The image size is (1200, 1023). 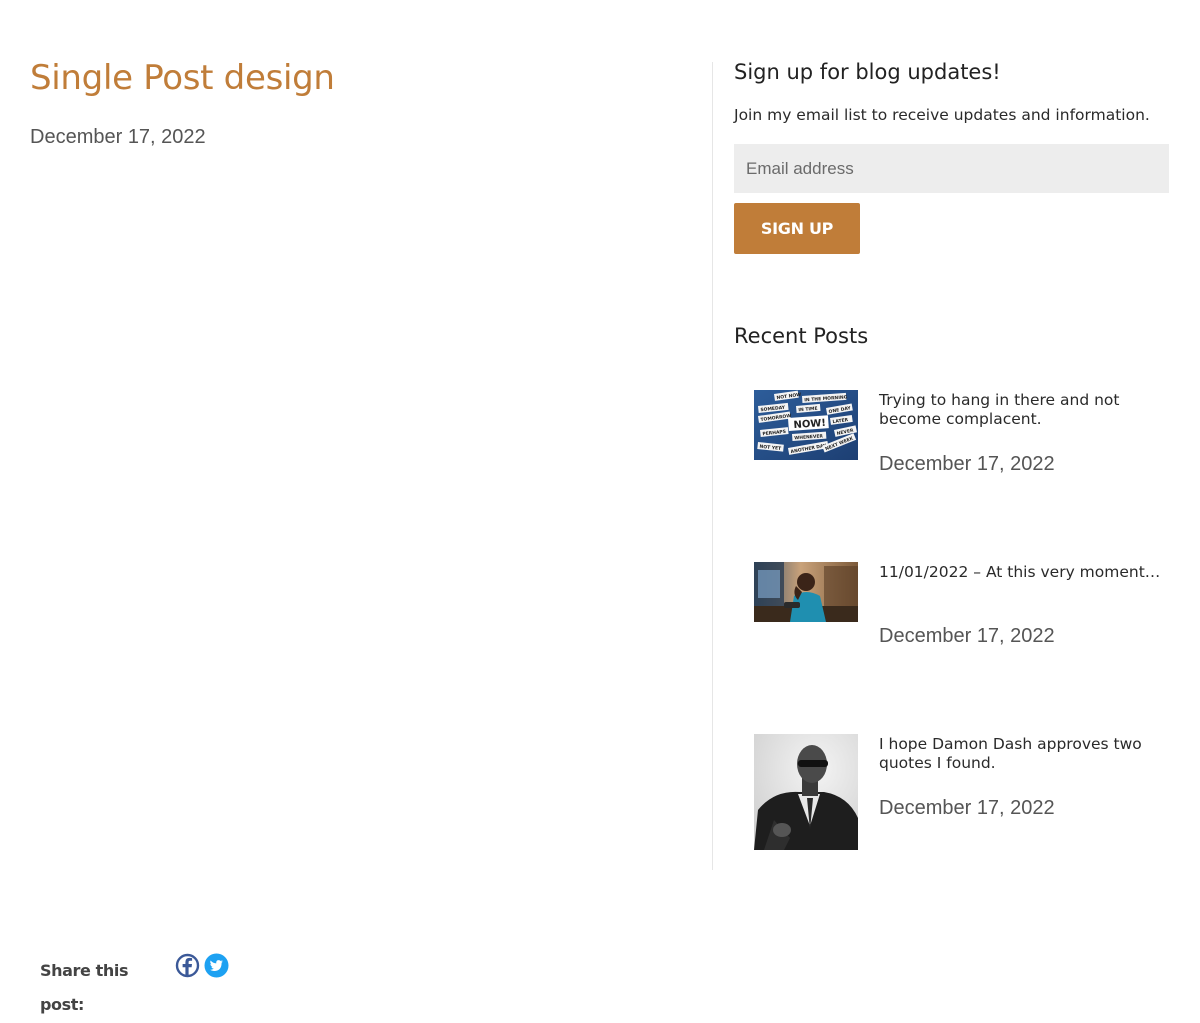 I want to click on facebook-icon-graphic, so click(x=187, y=965).